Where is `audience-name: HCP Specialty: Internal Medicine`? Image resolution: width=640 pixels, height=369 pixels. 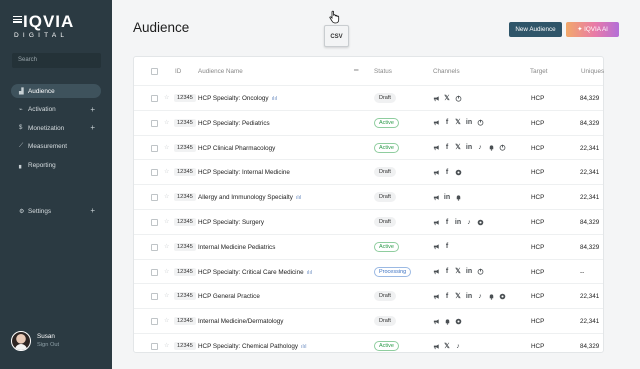
audience-name: HCP Specialty: Internal Medicine is located at coordinates (244, 172).